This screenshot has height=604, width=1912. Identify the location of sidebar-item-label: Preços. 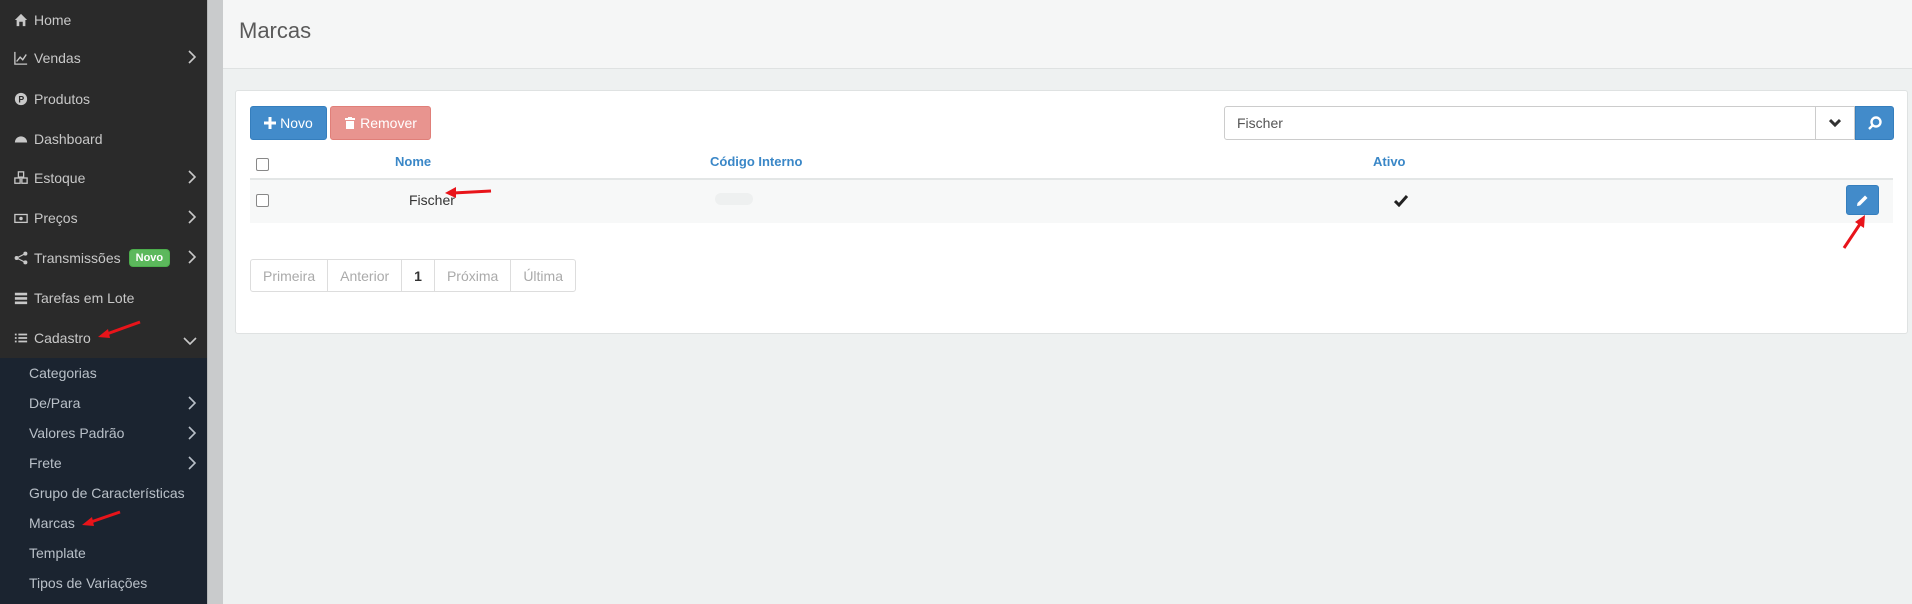
(56, 218).